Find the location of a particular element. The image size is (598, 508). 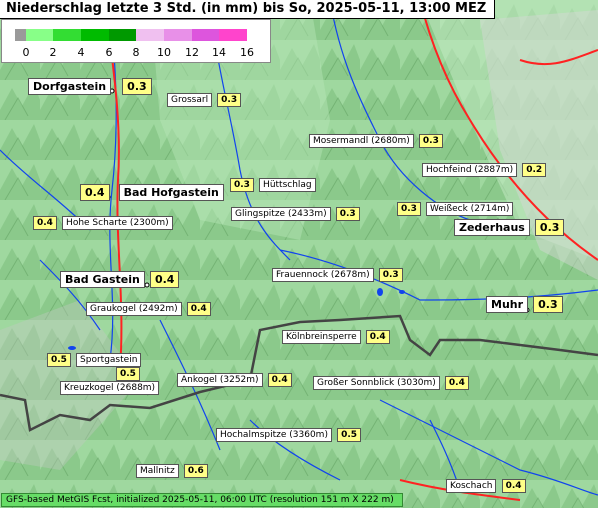

place-name: Bad Gastein is located at coordinates (102, 279).